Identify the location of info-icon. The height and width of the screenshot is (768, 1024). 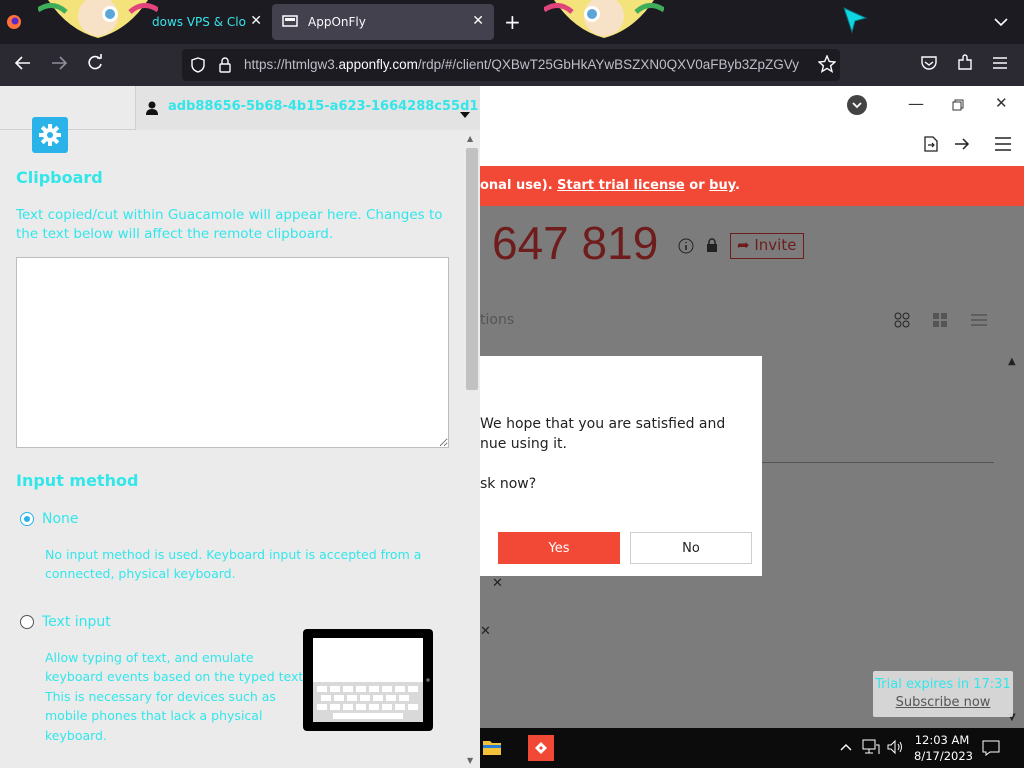
(686, 248).